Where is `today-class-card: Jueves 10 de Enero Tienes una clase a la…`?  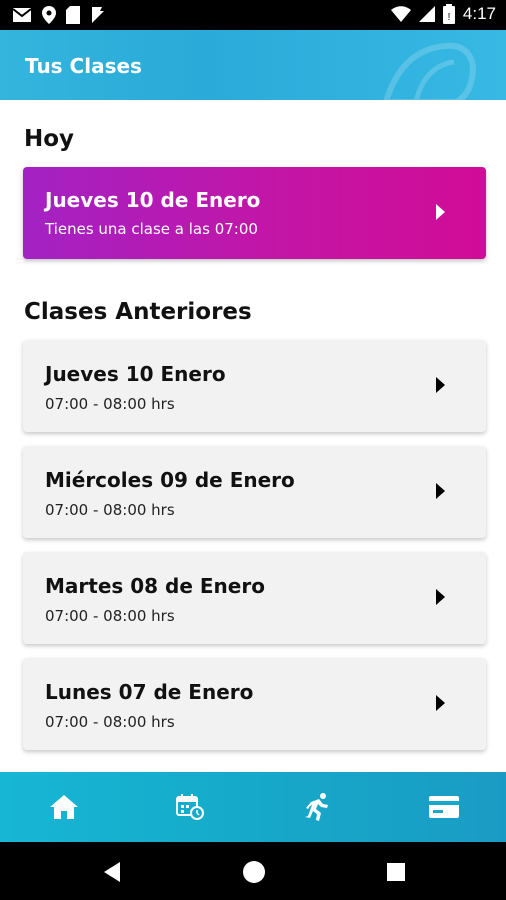
today-class-card: Jueves 10 de Enero Tienes una clase a la… is located at coordinates (254, 213).